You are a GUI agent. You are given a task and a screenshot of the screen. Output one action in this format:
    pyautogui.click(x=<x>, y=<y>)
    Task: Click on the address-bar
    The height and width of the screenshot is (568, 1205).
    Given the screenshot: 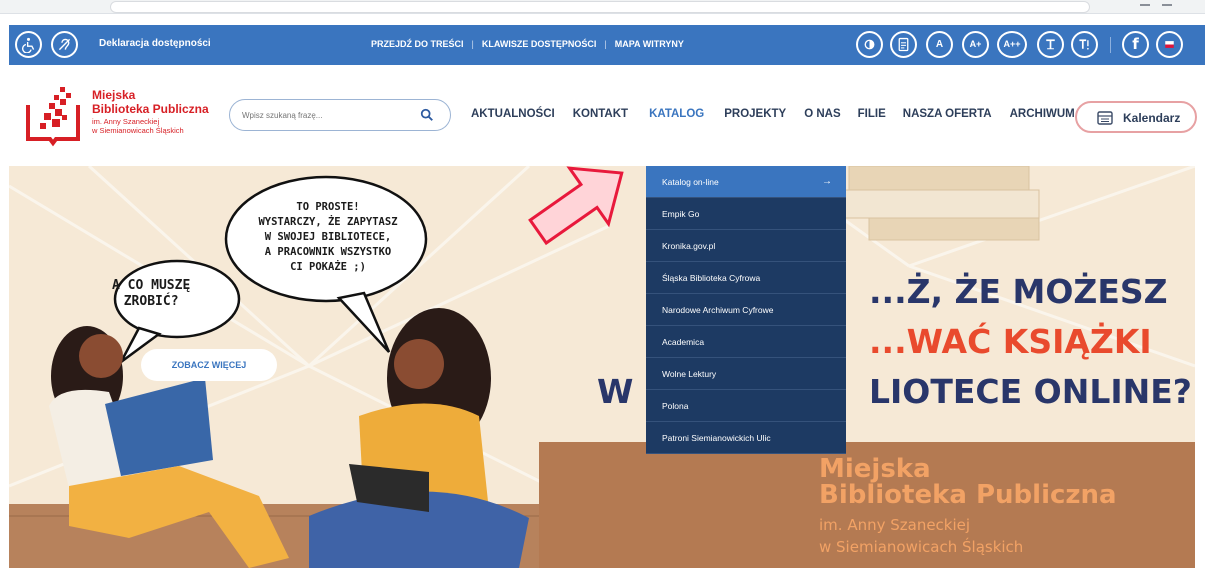 What is the action you would take?
    pyautogui.click(x=600, y=7)
    